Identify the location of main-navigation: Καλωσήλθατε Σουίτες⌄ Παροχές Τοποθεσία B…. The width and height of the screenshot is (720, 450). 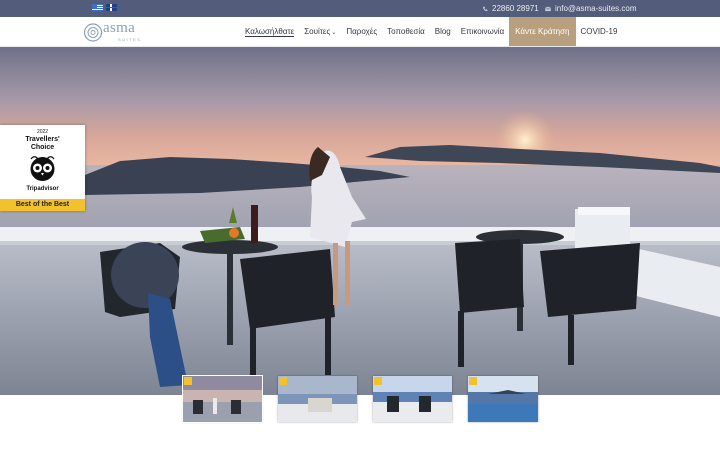
(431, 31).